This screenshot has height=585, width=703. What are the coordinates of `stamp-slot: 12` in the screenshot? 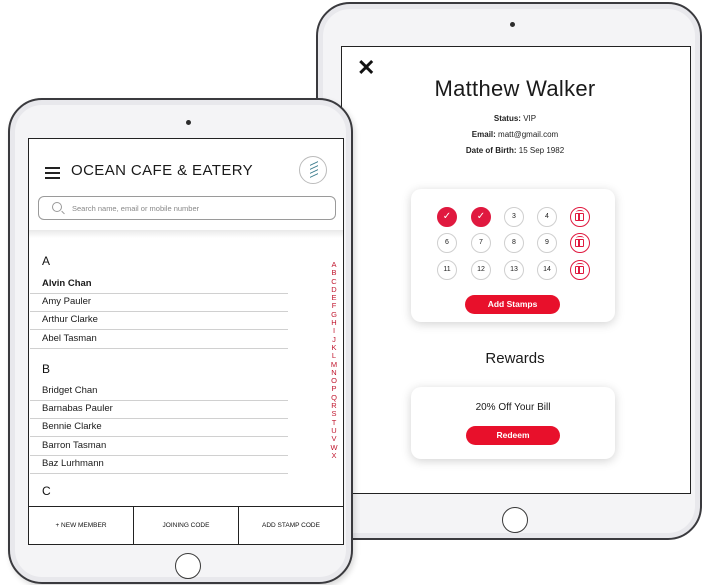 It's located at (481, 270).